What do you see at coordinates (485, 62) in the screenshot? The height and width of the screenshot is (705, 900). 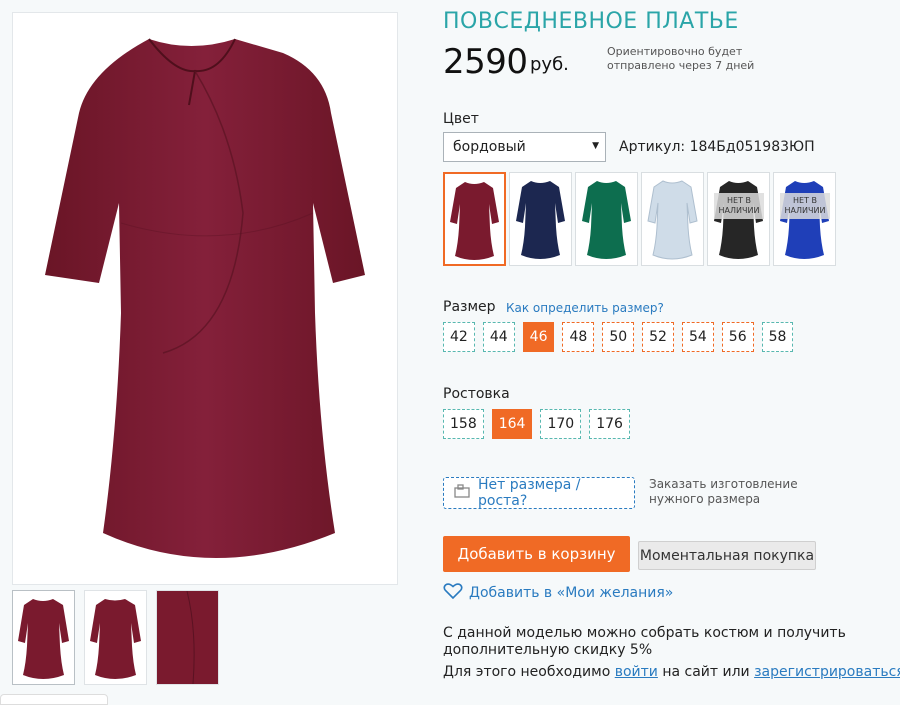 I see `product-price: 2590` at bounding box center [485, 62].